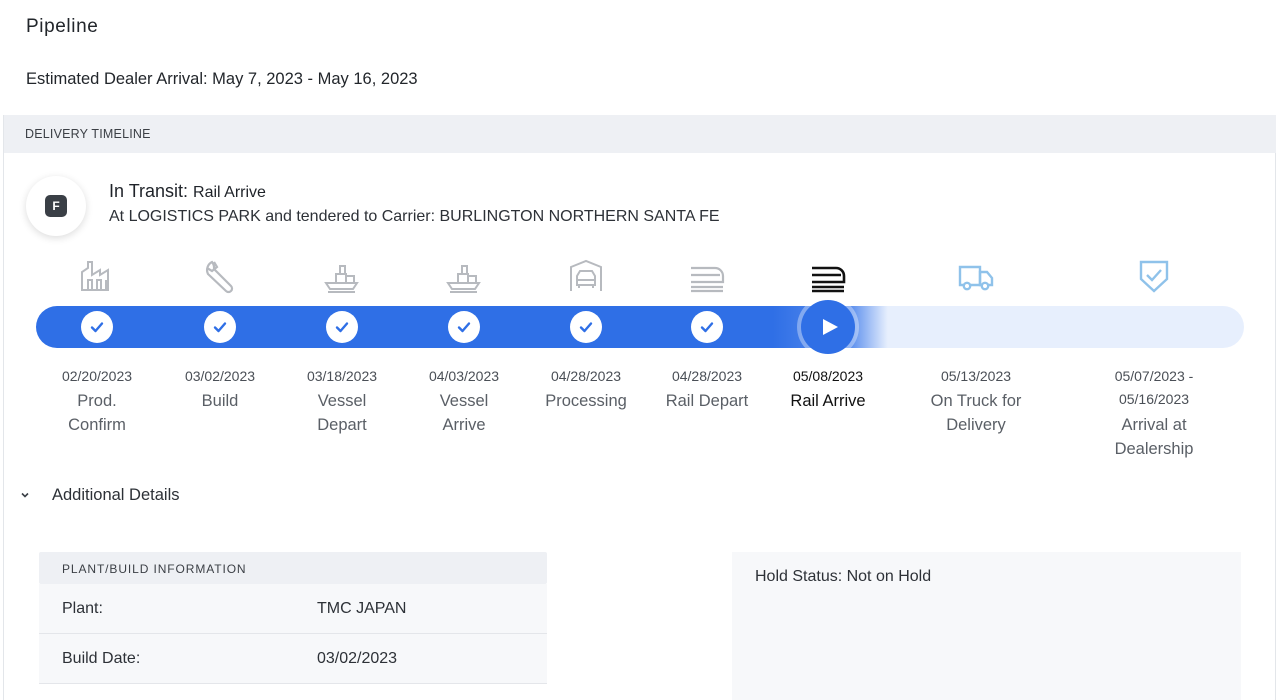 The width and height of the screenshot is (1278, 700). I want to click on plant-build-header: PLANT/BUILD INFORMATION, so click(293, 568).